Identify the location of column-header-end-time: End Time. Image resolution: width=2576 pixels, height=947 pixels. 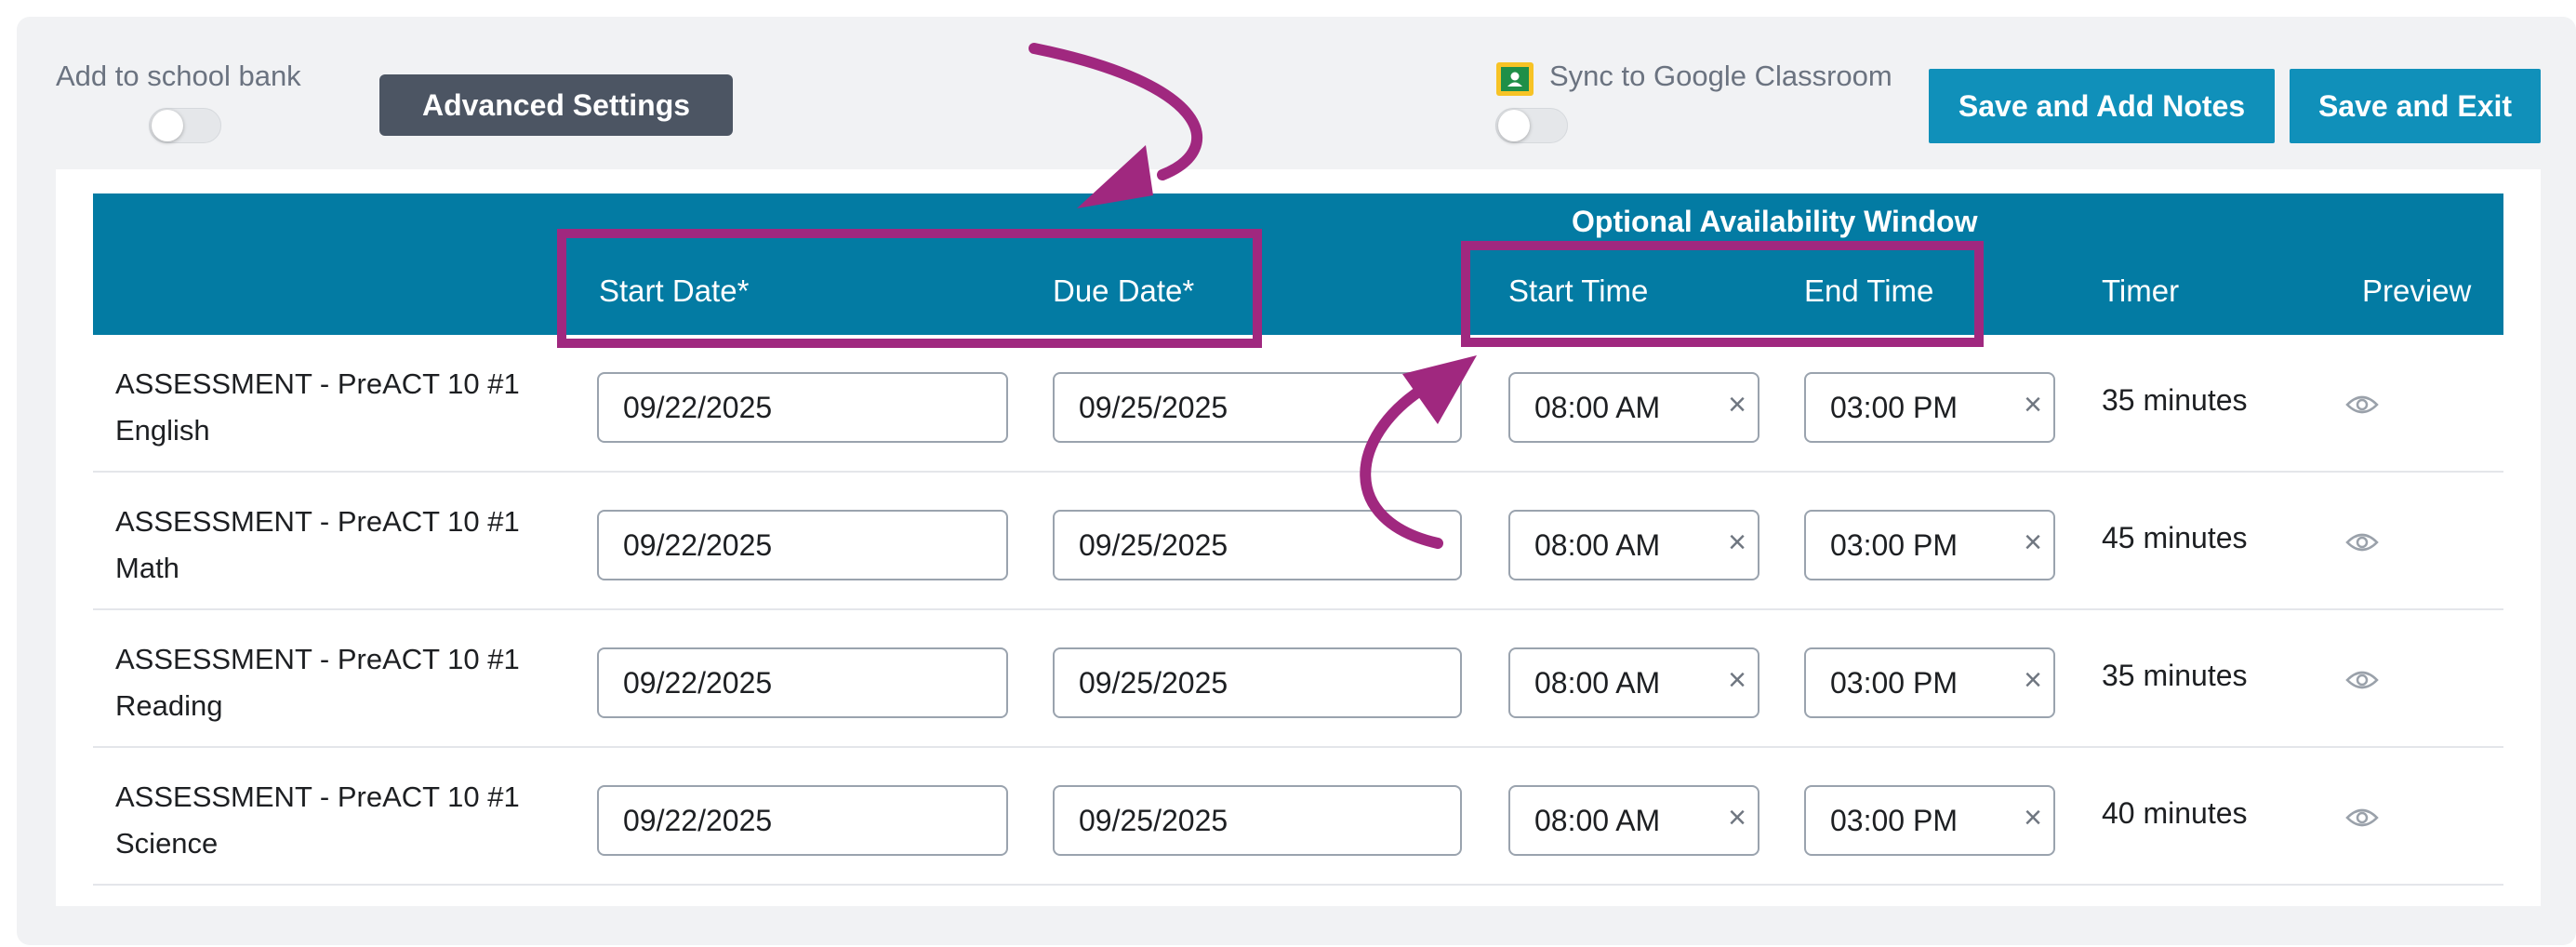
(1869, 290).